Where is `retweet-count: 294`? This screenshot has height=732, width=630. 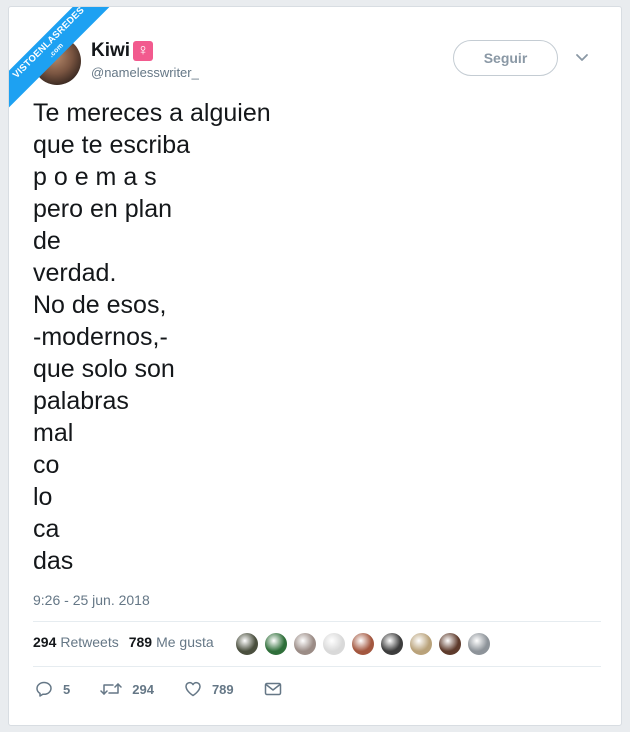 retweet-count: 294 is located at coordinates (143, 689).